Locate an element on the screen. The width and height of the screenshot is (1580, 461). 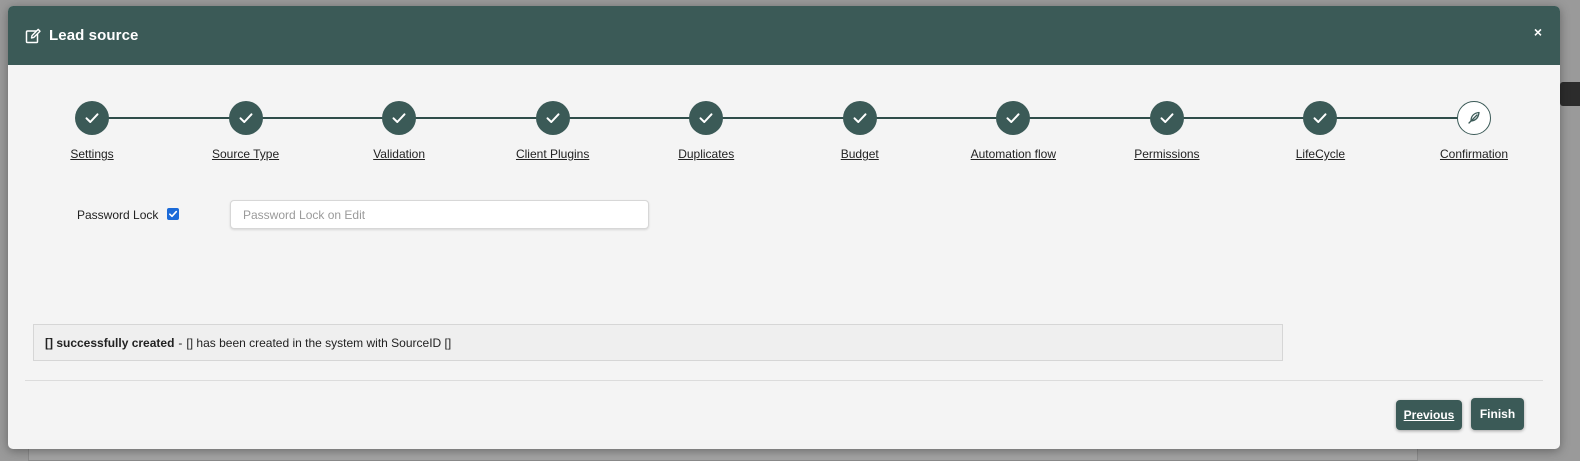
step-label: Budget is located at coordinates (860, 154).